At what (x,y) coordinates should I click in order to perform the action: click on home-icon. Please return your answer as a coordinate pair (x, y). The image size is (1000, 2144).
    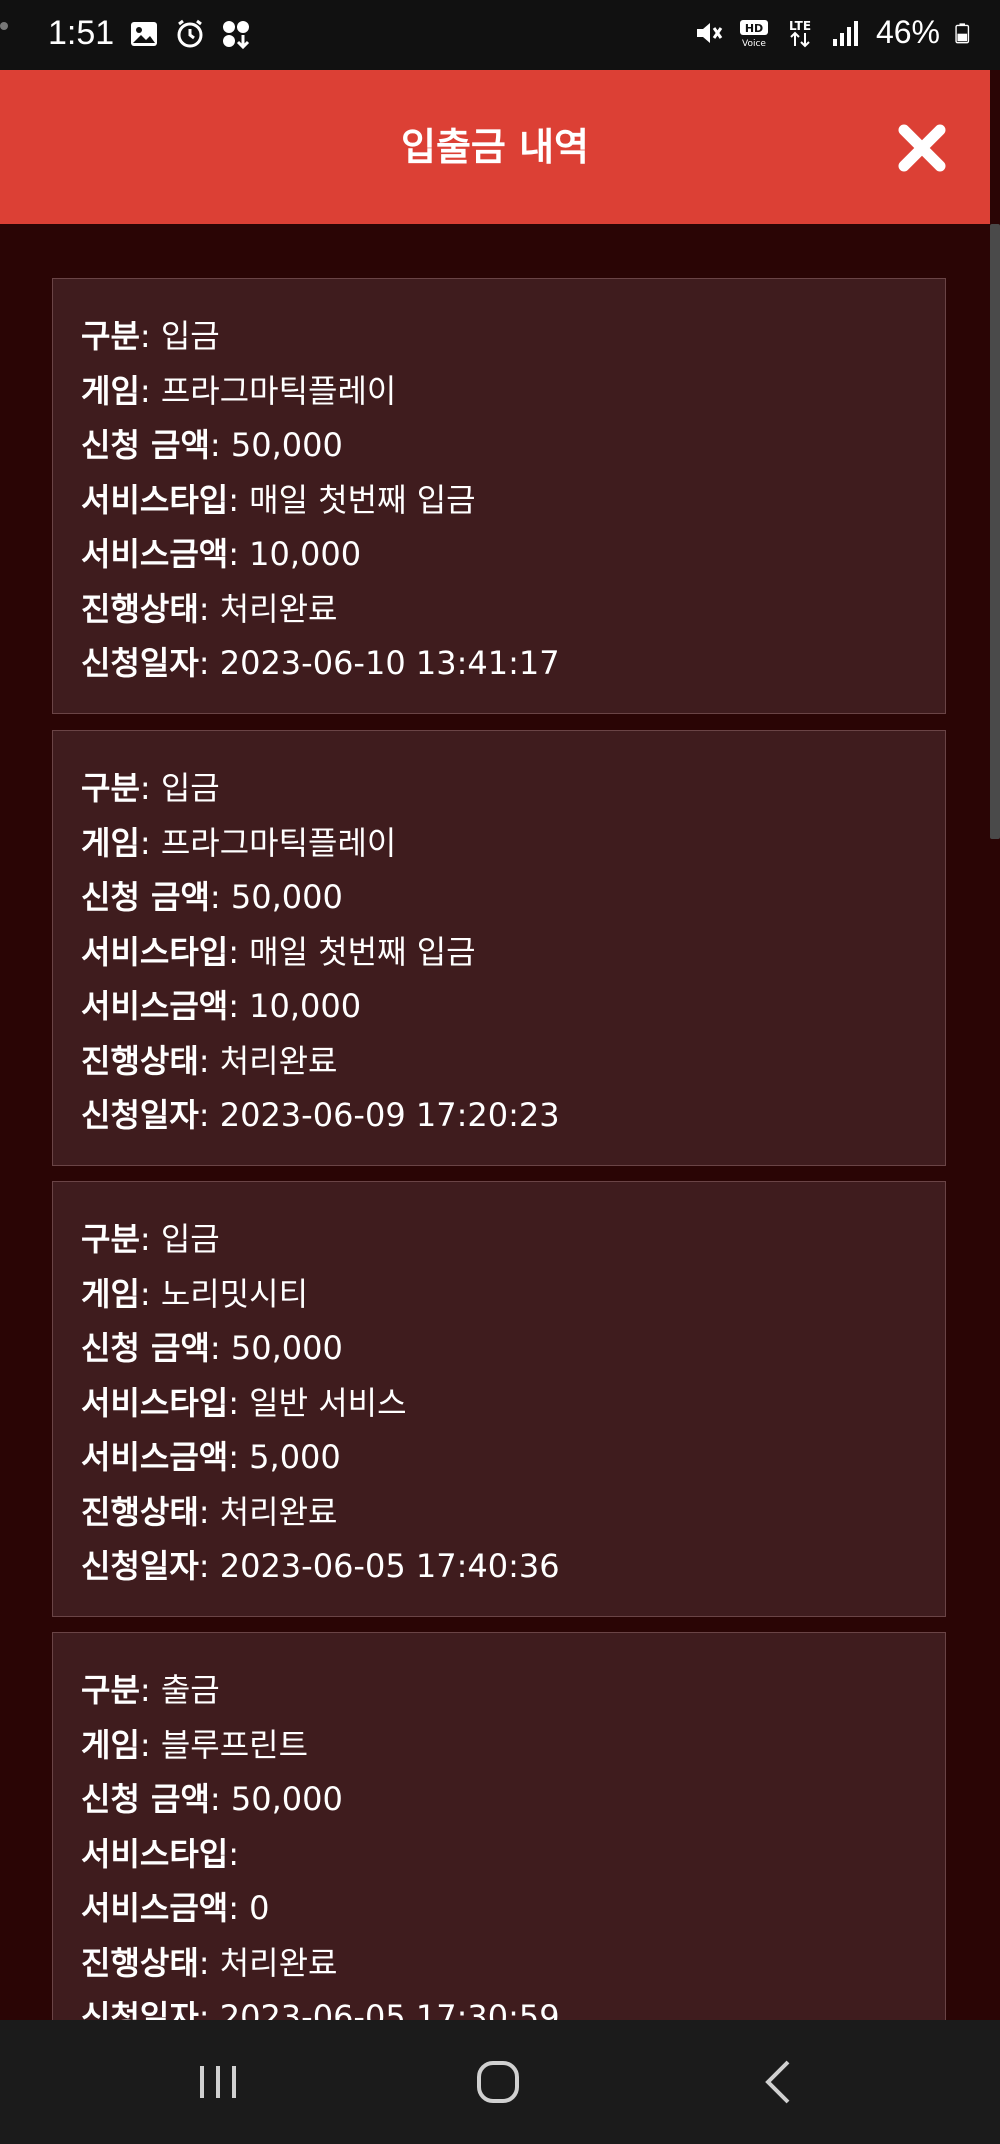
    Looking at the image, I should click on (498, 2082).